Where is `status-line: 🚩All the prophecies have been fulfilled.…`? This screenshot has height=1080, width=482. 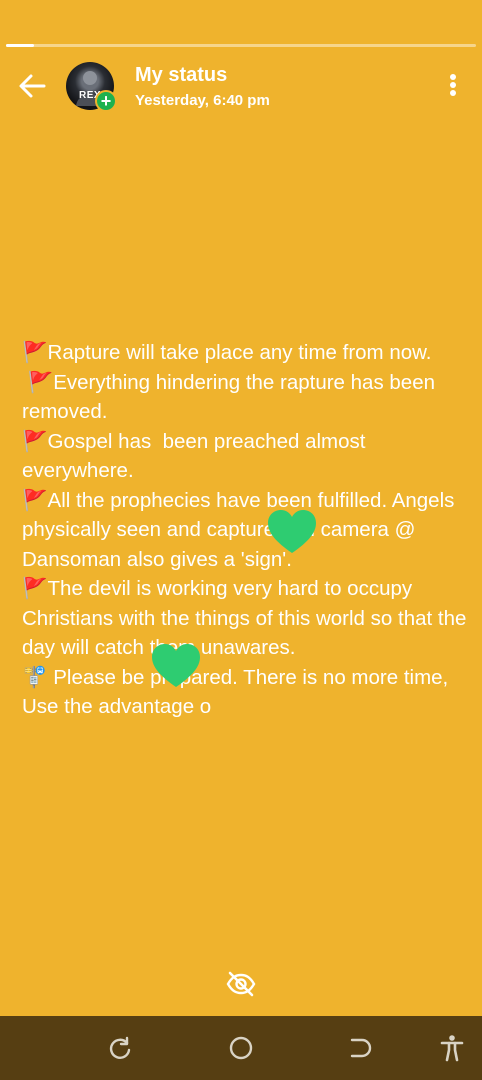
status-line: 🚩All the prophecies have been fulfilled.… is located at coordinates (241, 529).